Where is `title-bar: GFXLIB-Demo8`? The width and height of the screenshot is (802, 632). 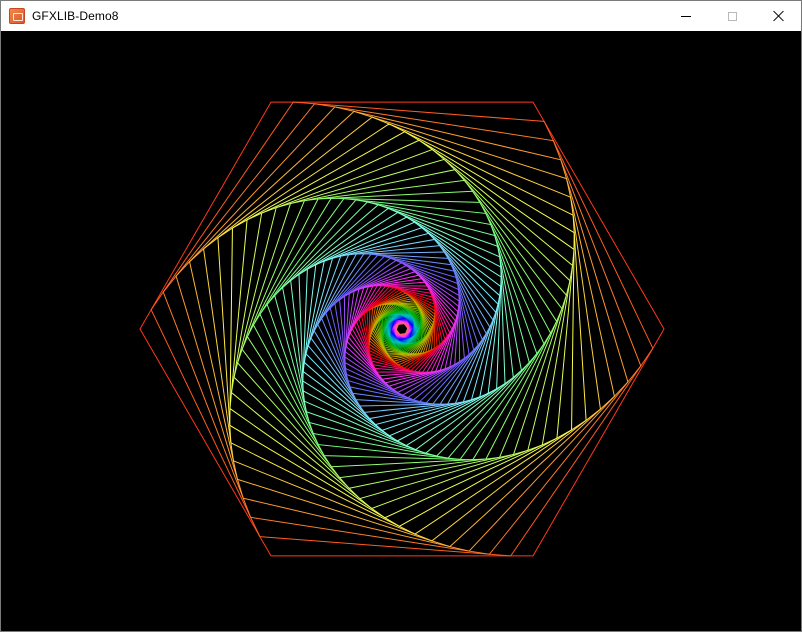
title-bar: GFXLIB-Demo8 is located at coordinates (401, 16).